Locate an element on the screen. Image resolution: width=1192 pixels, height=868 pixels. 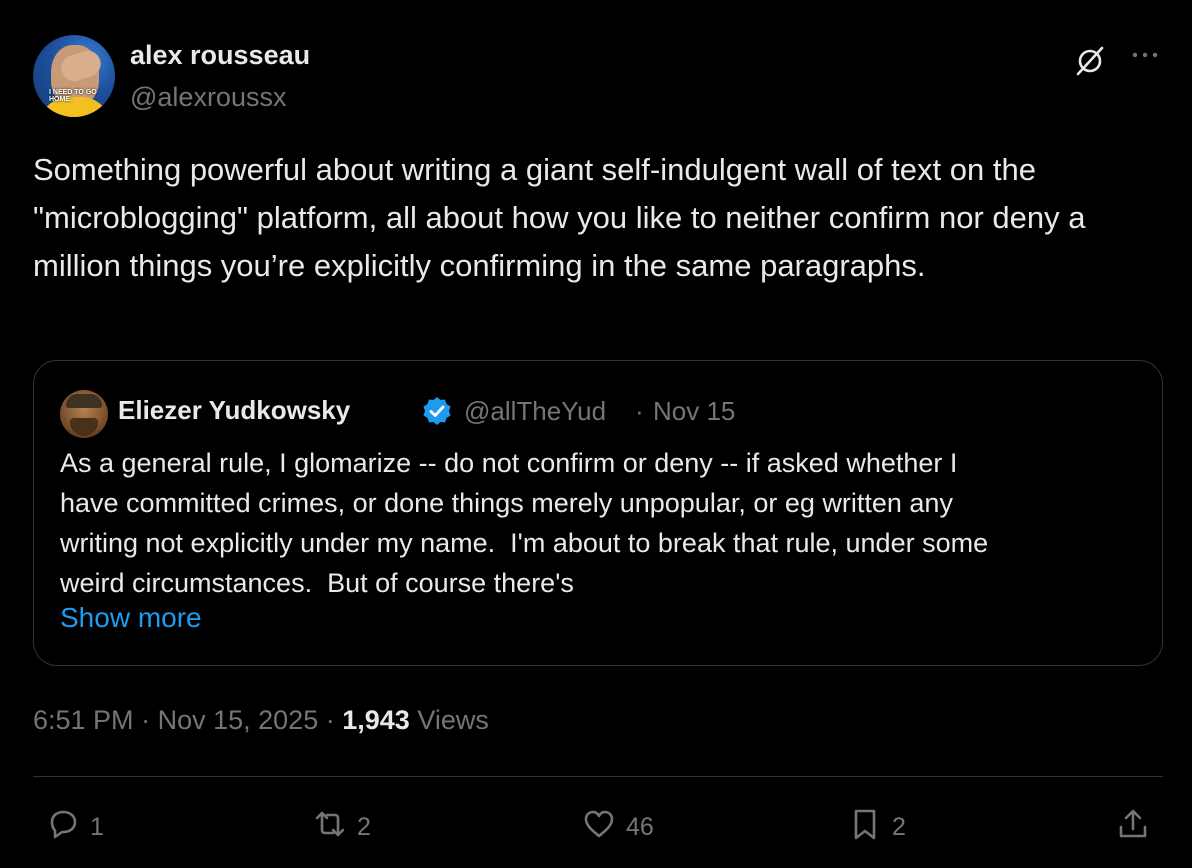
share-icon is located at coordinates (1133, 827).